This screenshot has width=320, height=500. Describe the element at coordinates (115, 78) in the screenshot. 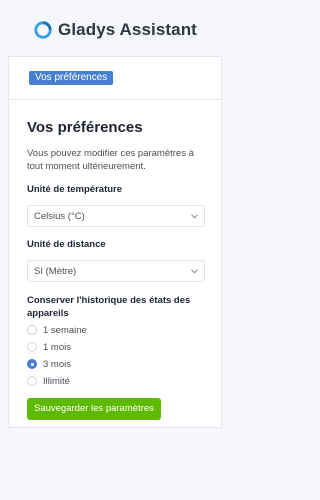

I see `card-header: Vos préférences` at that location.